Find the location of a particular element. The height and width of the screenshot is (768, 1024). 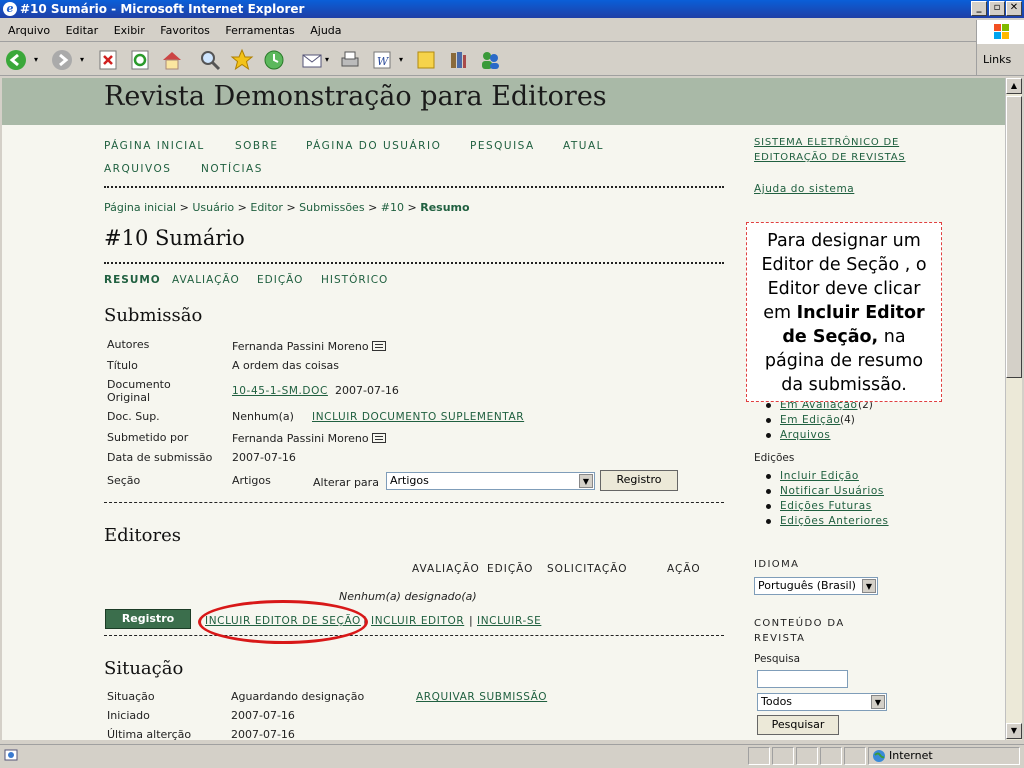

edit-word-icon: W is located at coordinates (382, 60).